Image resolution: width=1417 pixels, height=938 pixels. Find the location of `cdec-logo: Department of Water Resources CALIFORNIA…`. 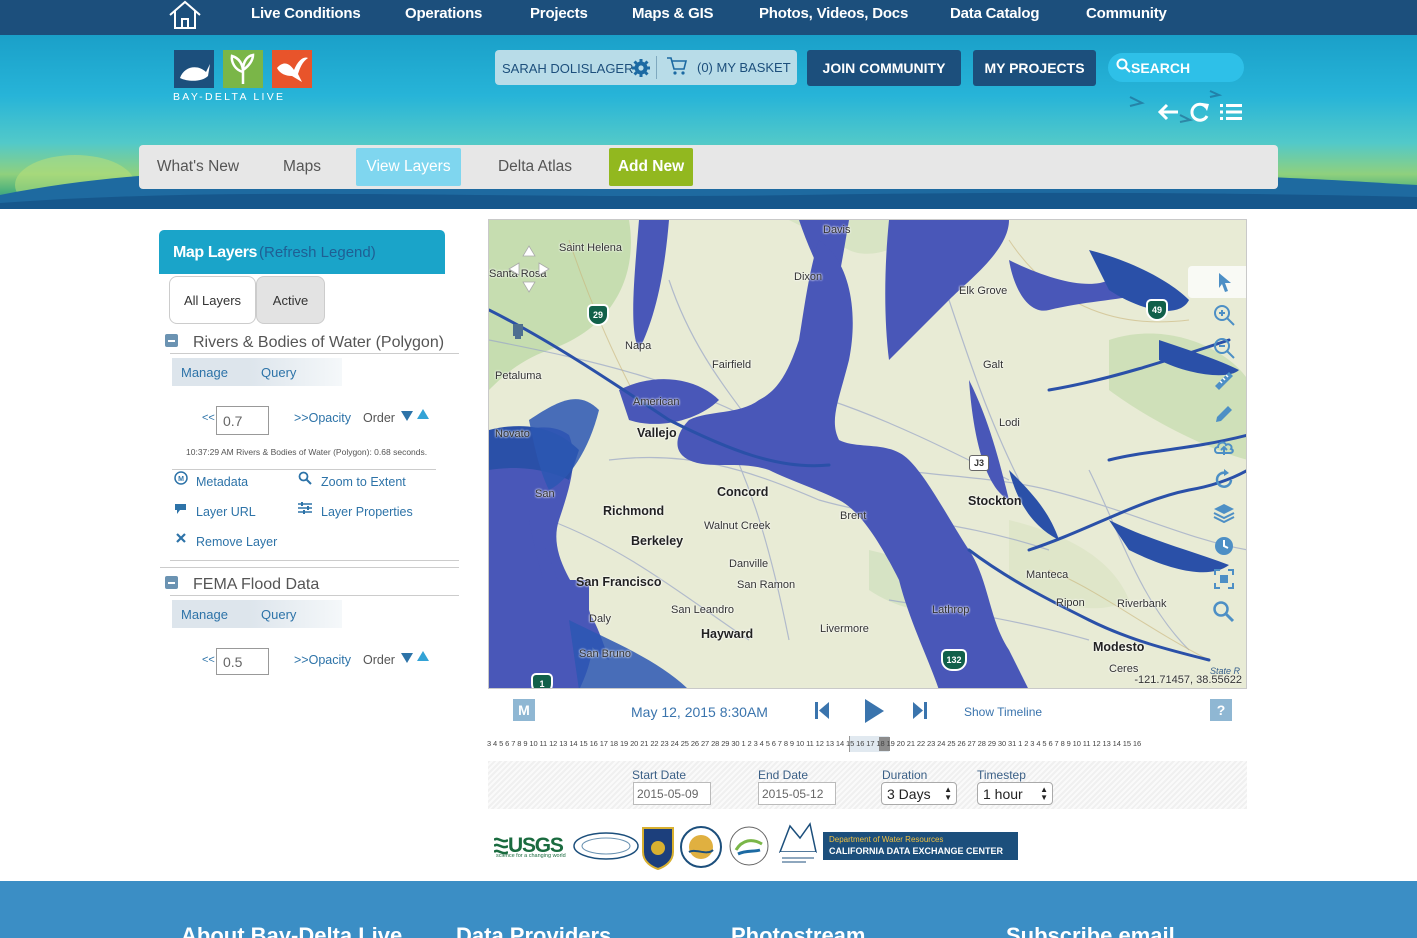

cdec-logo: Department of Water Resources CALIFORNIA… is located at coordinates (920, 846).